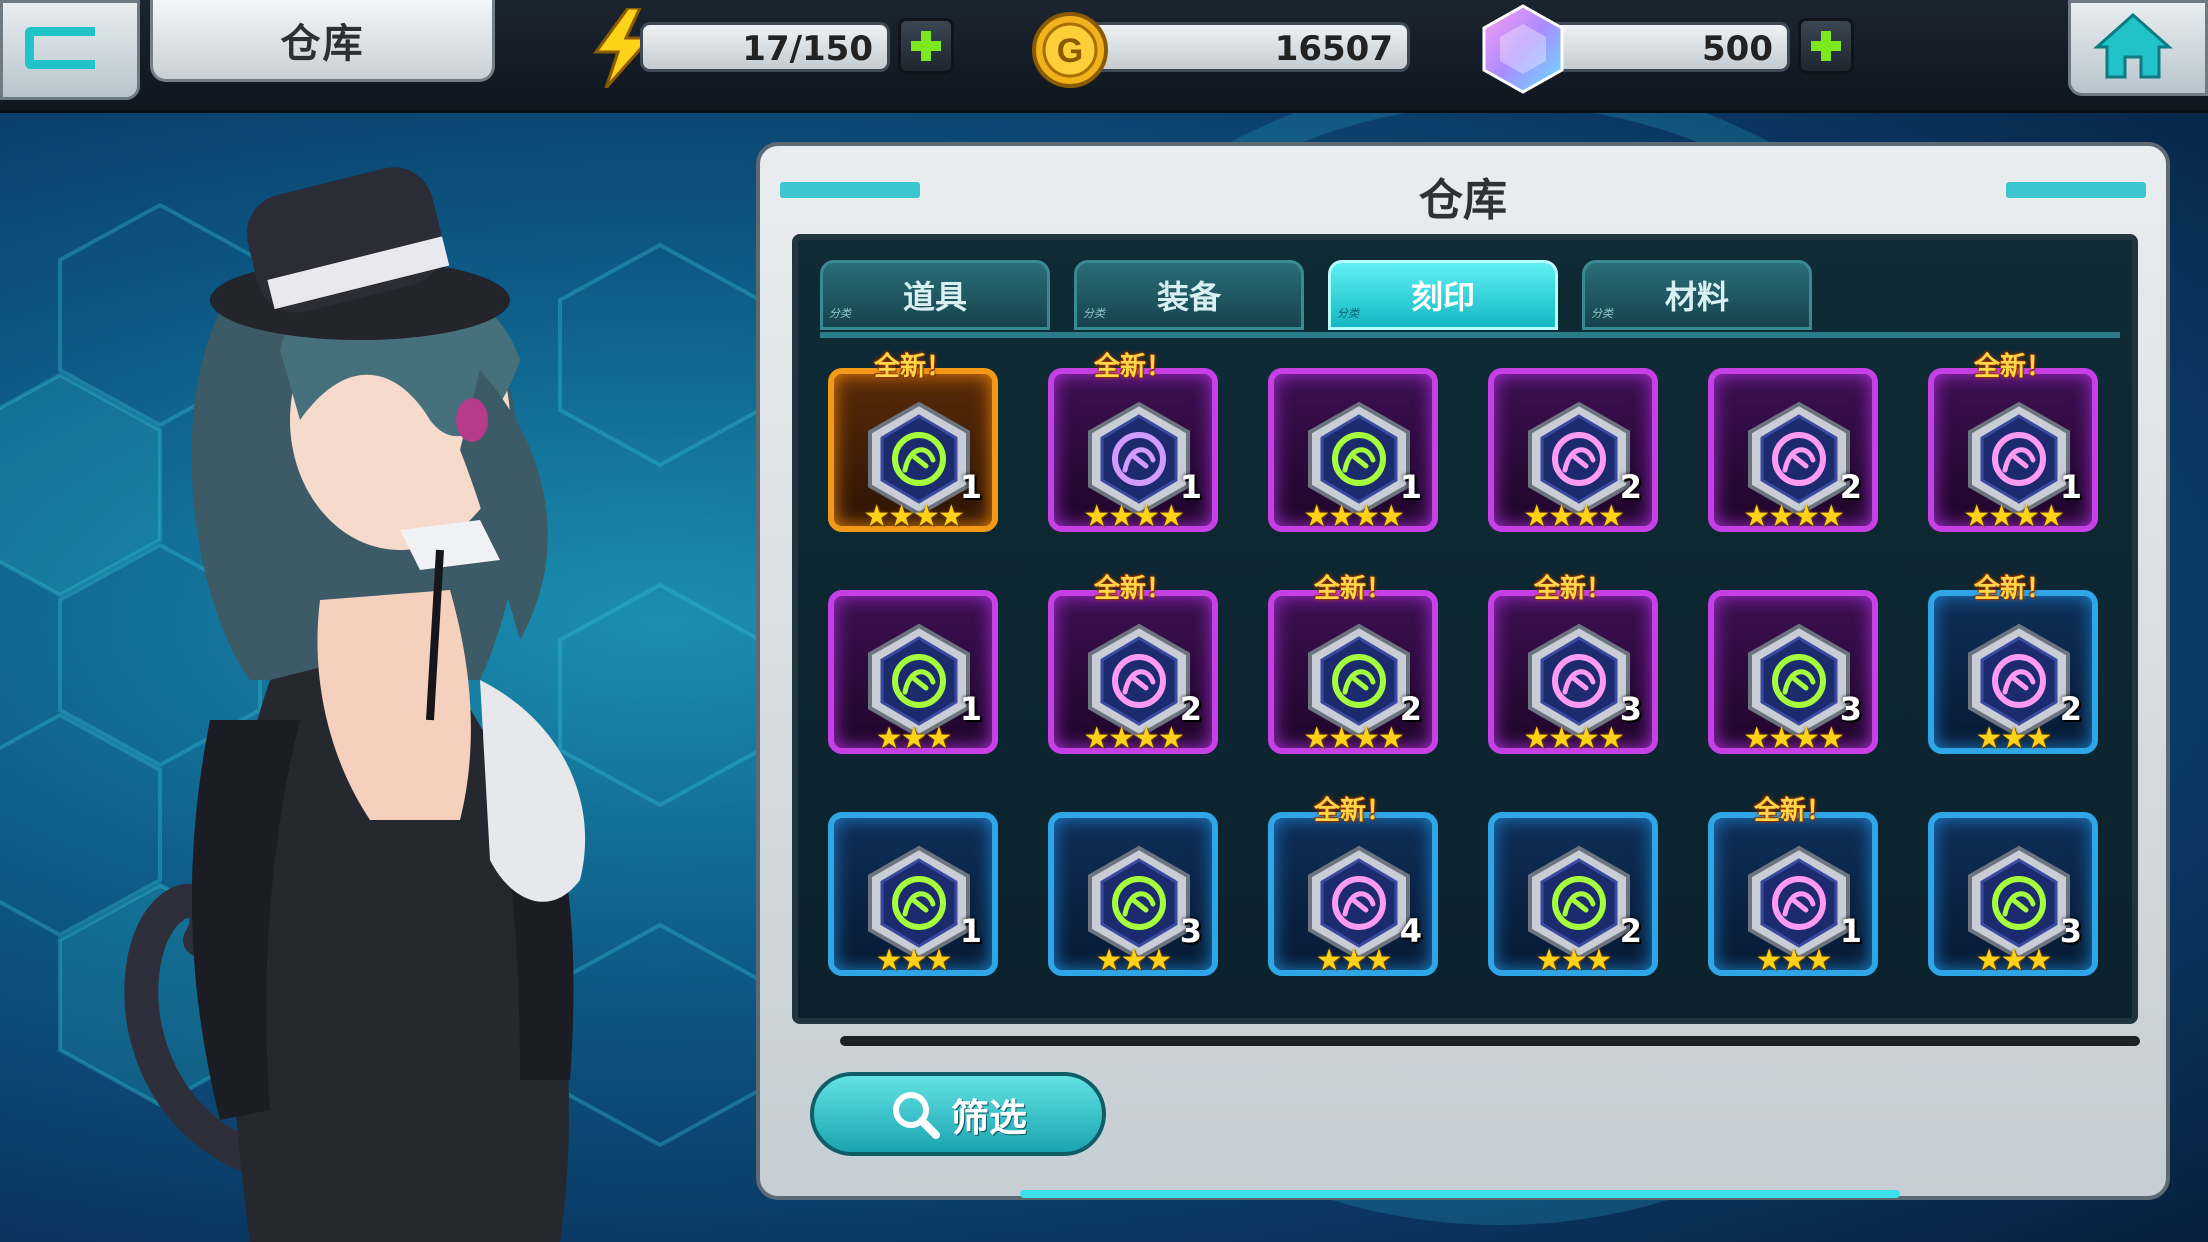 The width and height of the screenshot is (2208, 1242). I want to click on screen-title: 仓库, so click(322, 43).